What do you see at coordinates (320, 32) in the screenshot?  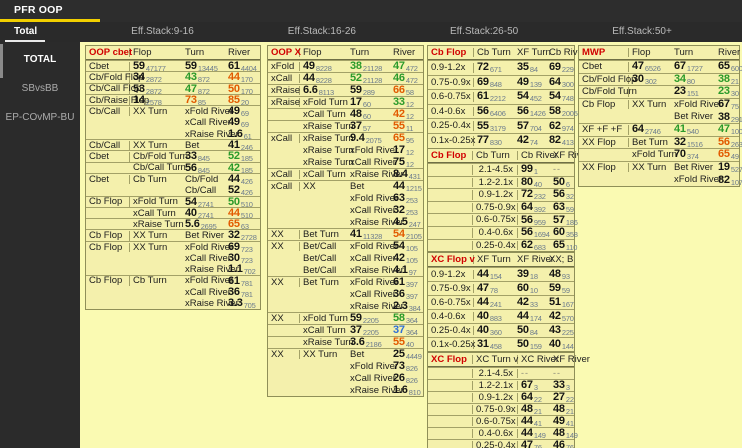 I see `tab-eff-stack-16-26: Eff.Stack:16-26` at bounding box center [320, 32].